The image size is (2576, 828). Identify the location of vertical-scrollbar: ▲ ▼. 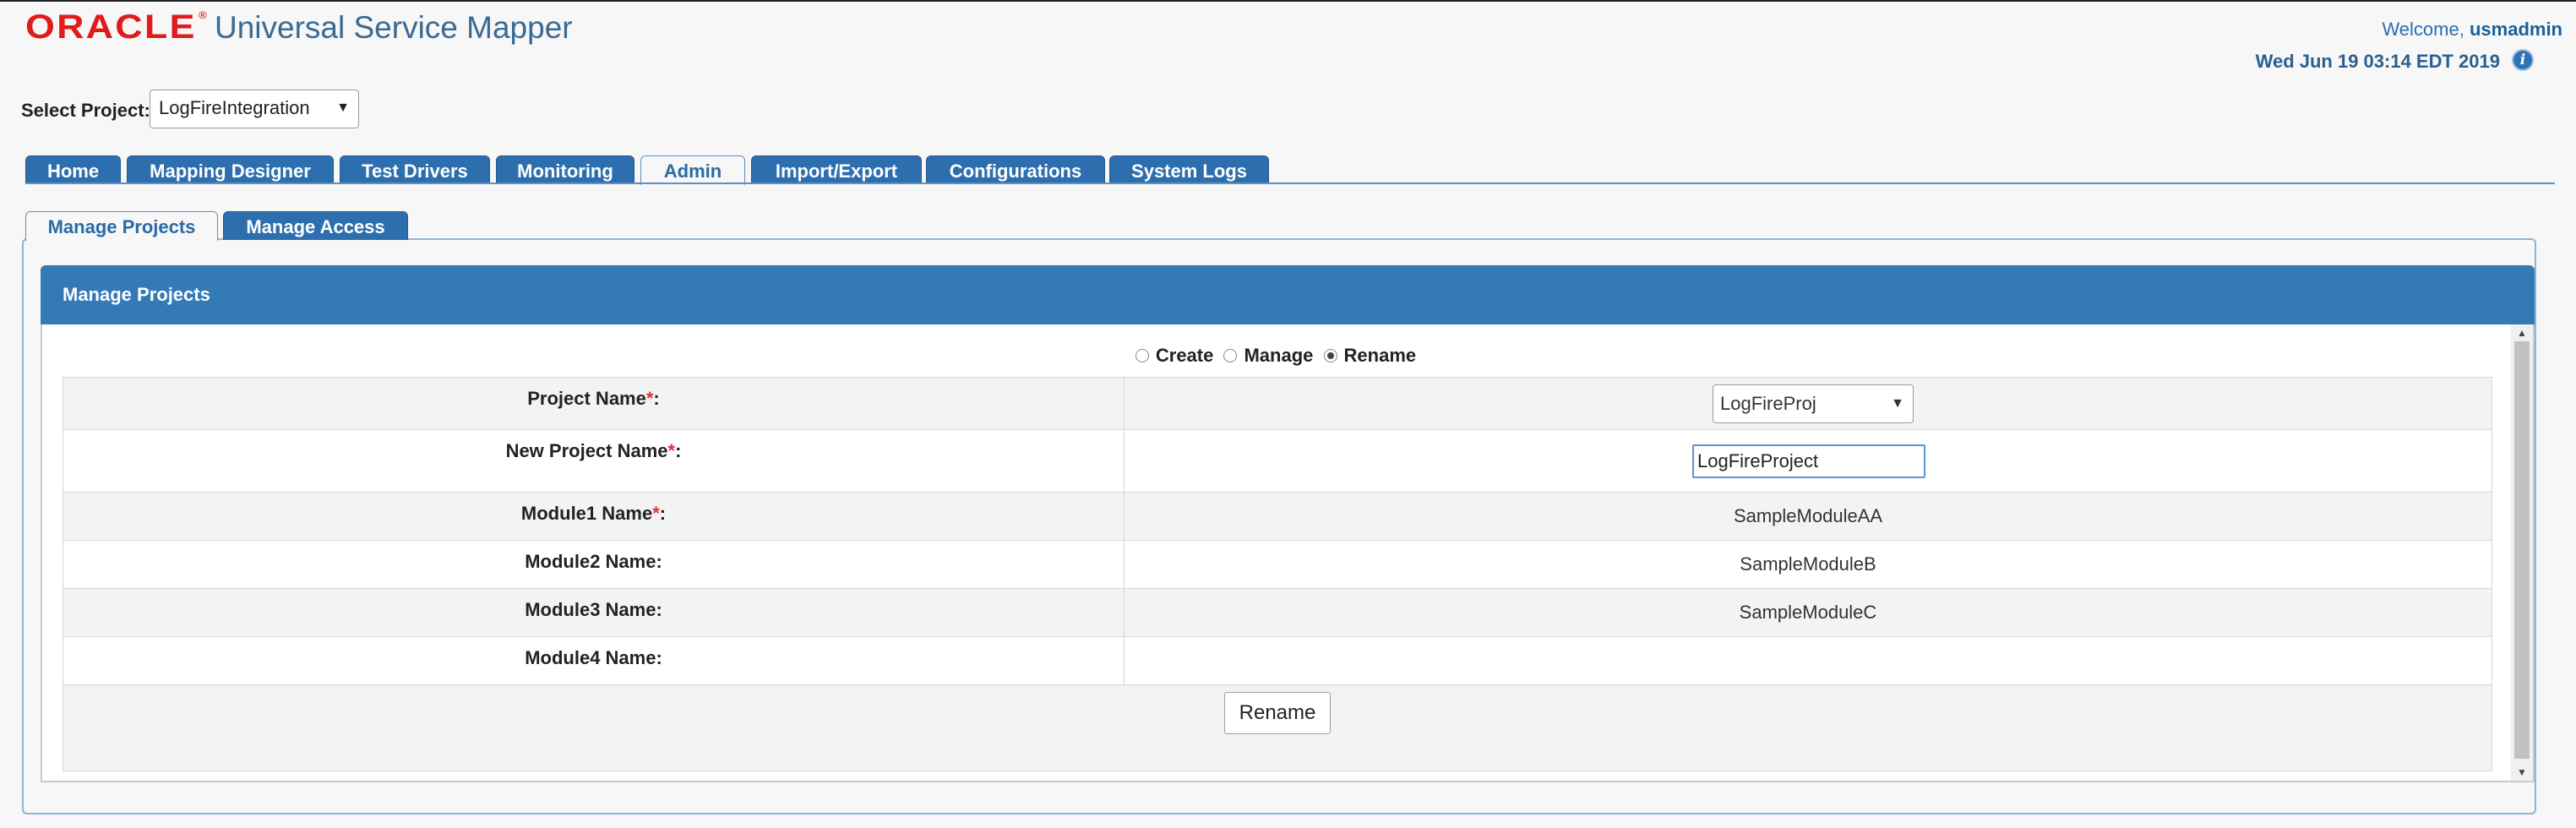
(2522, 552).